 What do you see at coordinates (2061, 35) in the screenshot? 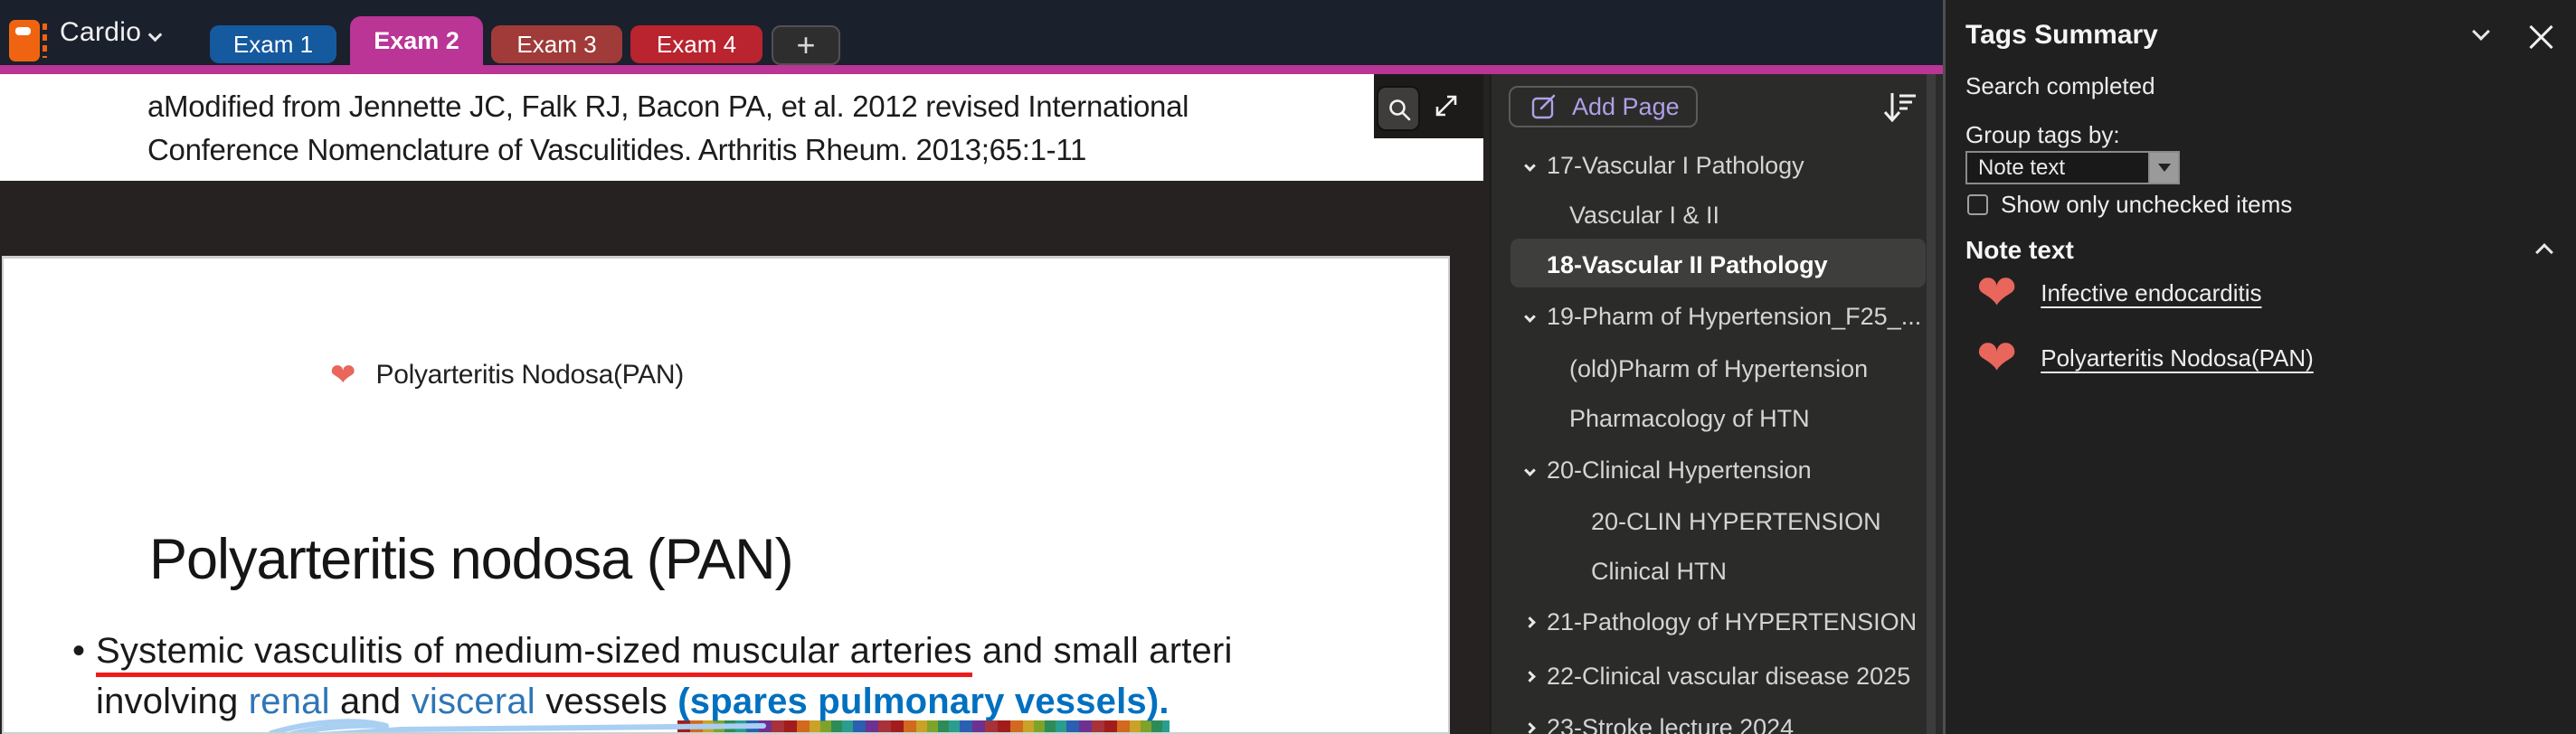
I see `panel-title: Tags Summary` at bounding box center [2061, 35].